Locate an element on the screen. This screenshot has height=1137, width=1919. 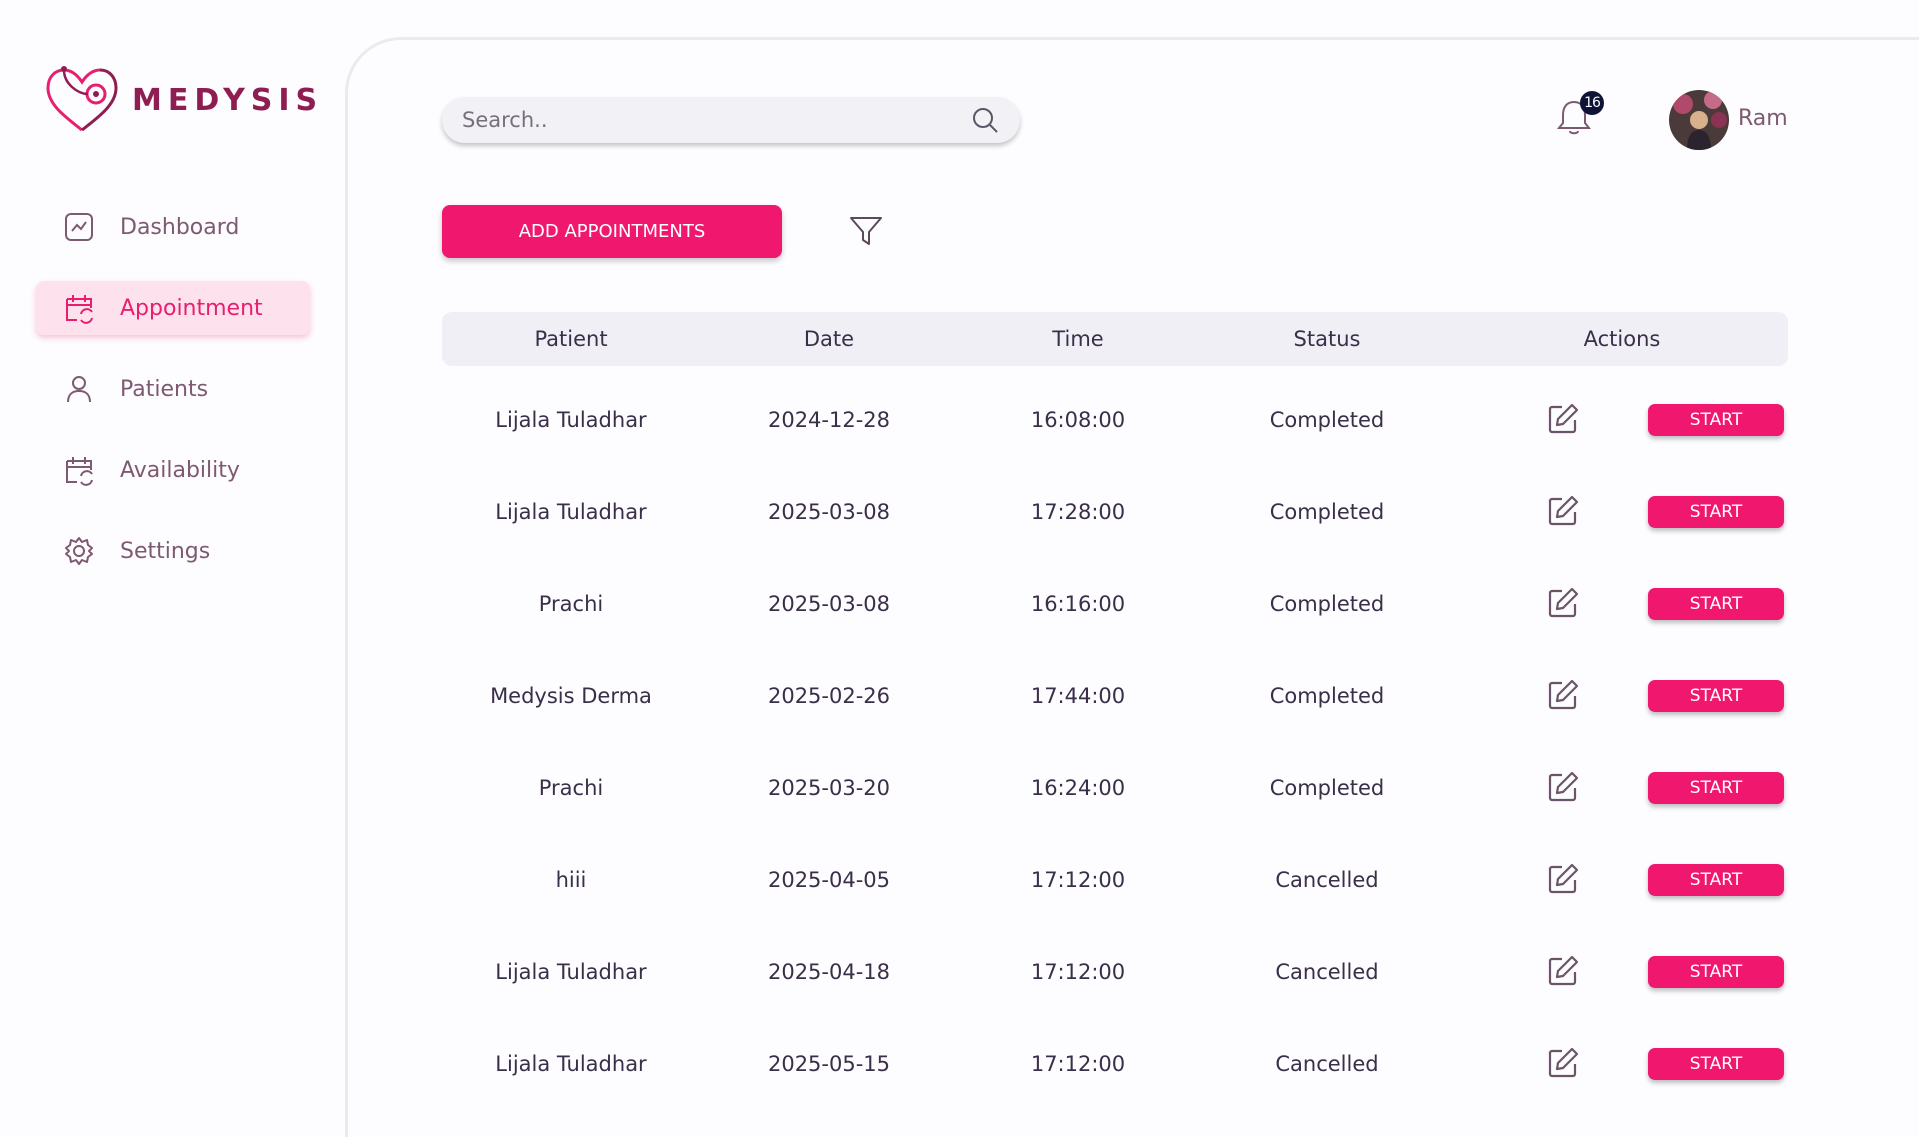
sidebar-item-patients: Patients is located at coordinates (173, 389).